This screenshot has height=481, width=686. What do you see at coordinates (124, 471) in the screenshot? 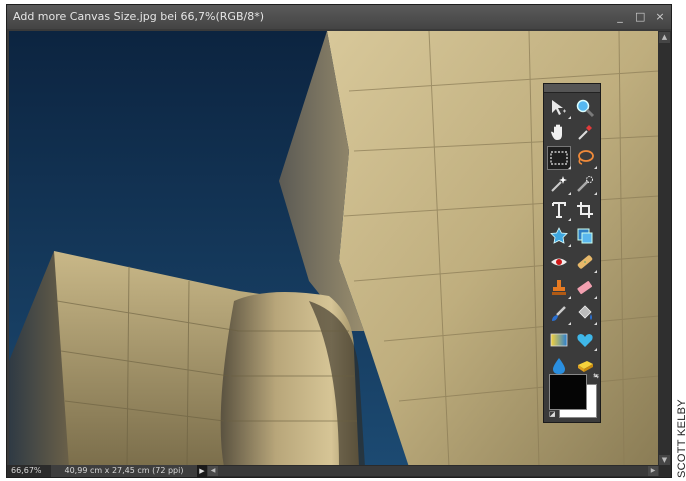
I see `document-info: 40,99 cm x 27,45 cm (72 ppi)` at bounding box center [124, 471].